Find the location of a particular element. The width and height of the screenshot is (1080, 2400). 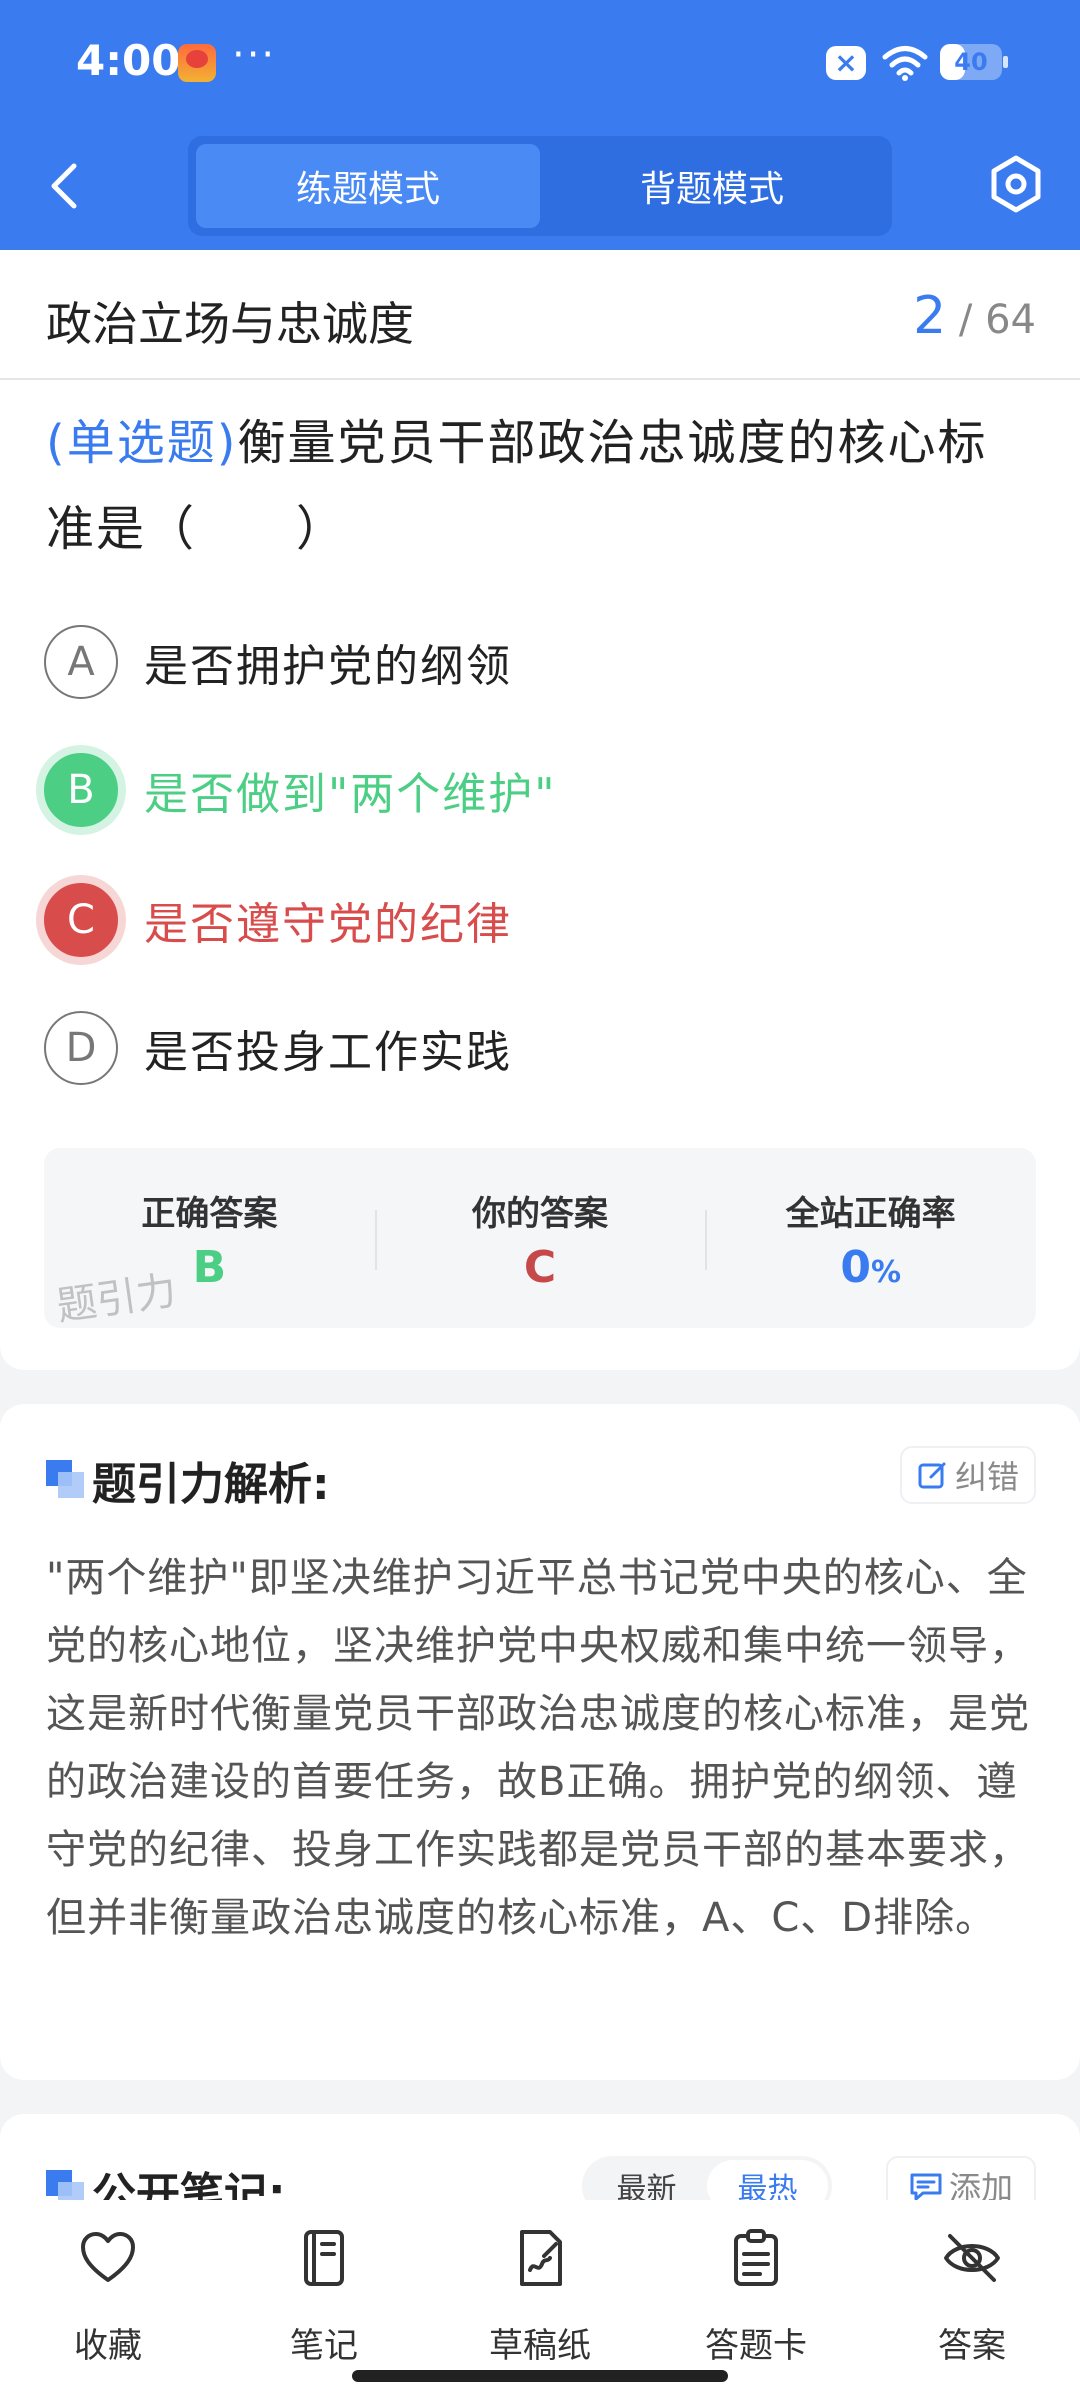

option-a: A 是否拥护党的纲领 is located at coordinates (278, 662).